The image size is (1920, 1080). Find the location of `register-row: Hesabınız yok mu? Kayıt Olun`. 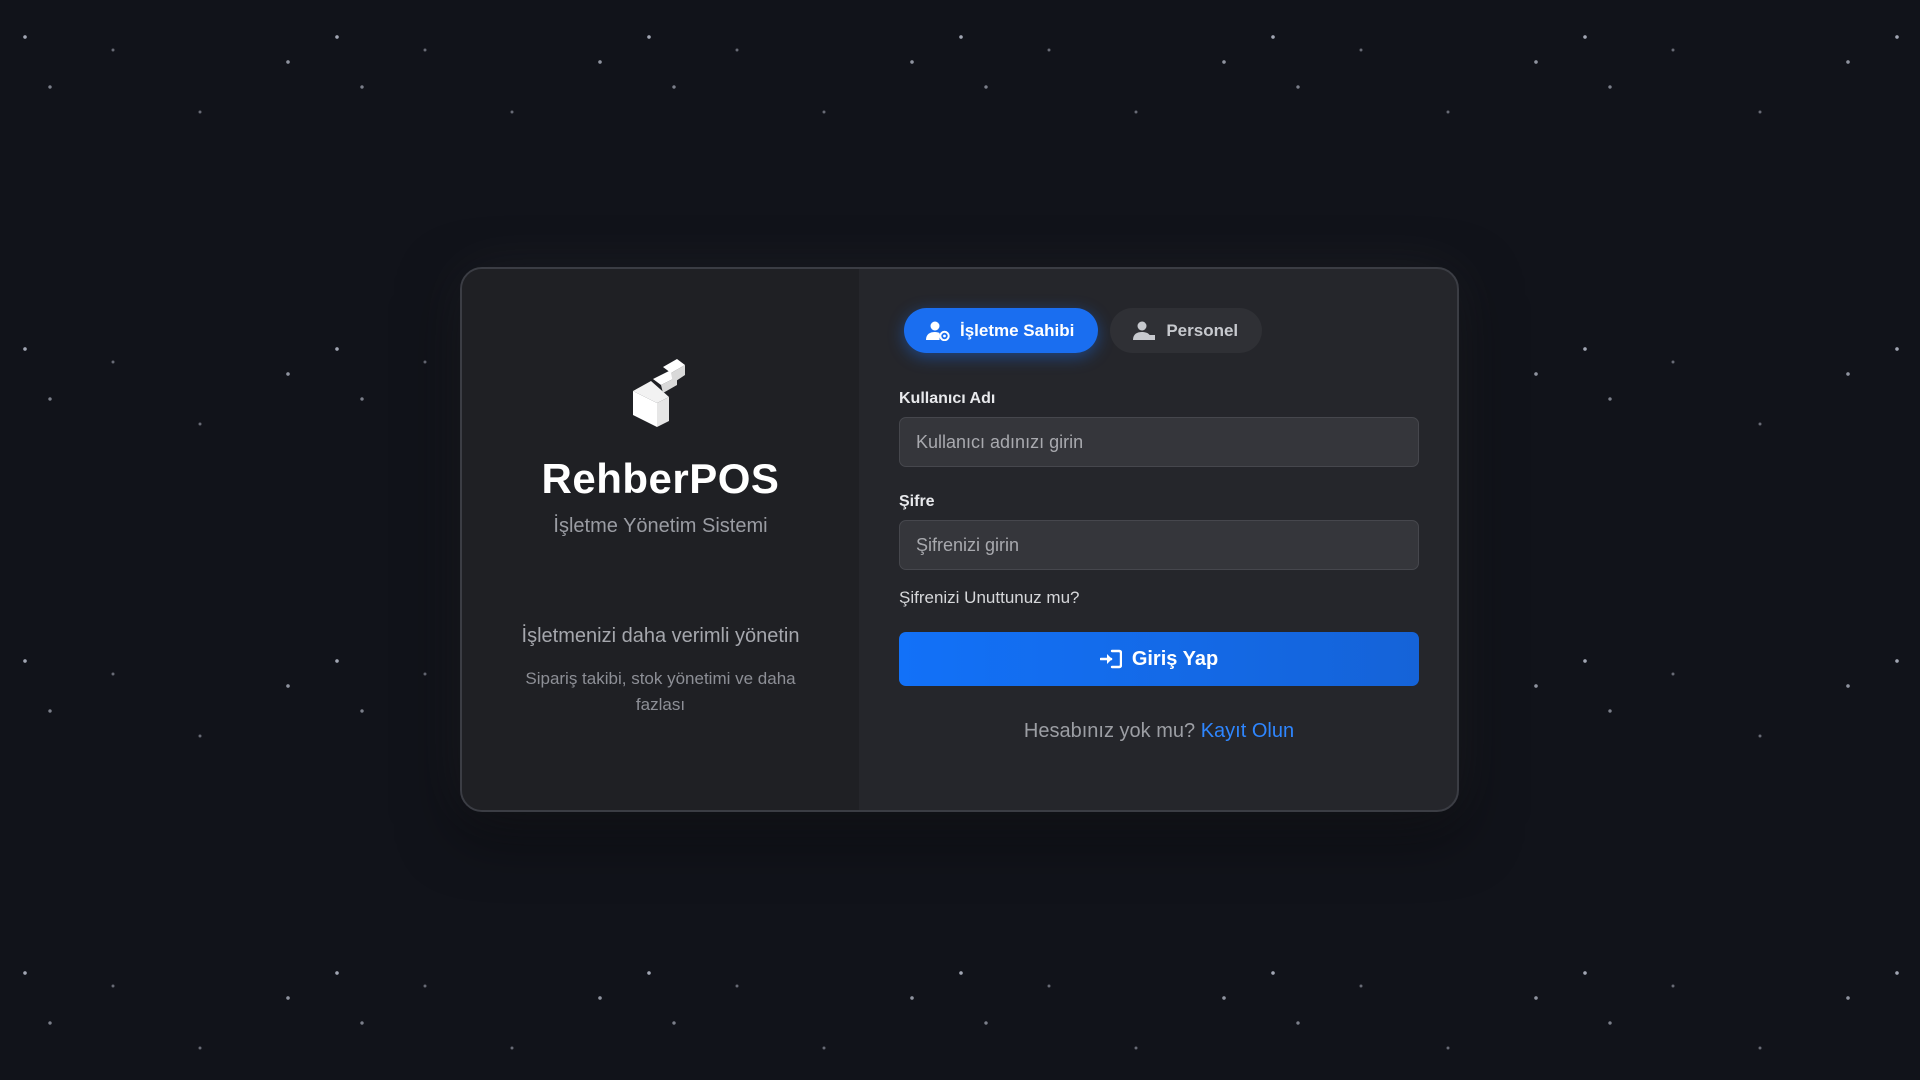

register-row: Hesabınız yok mu? Kayıt Olun is located at coordinates (1159, 731).